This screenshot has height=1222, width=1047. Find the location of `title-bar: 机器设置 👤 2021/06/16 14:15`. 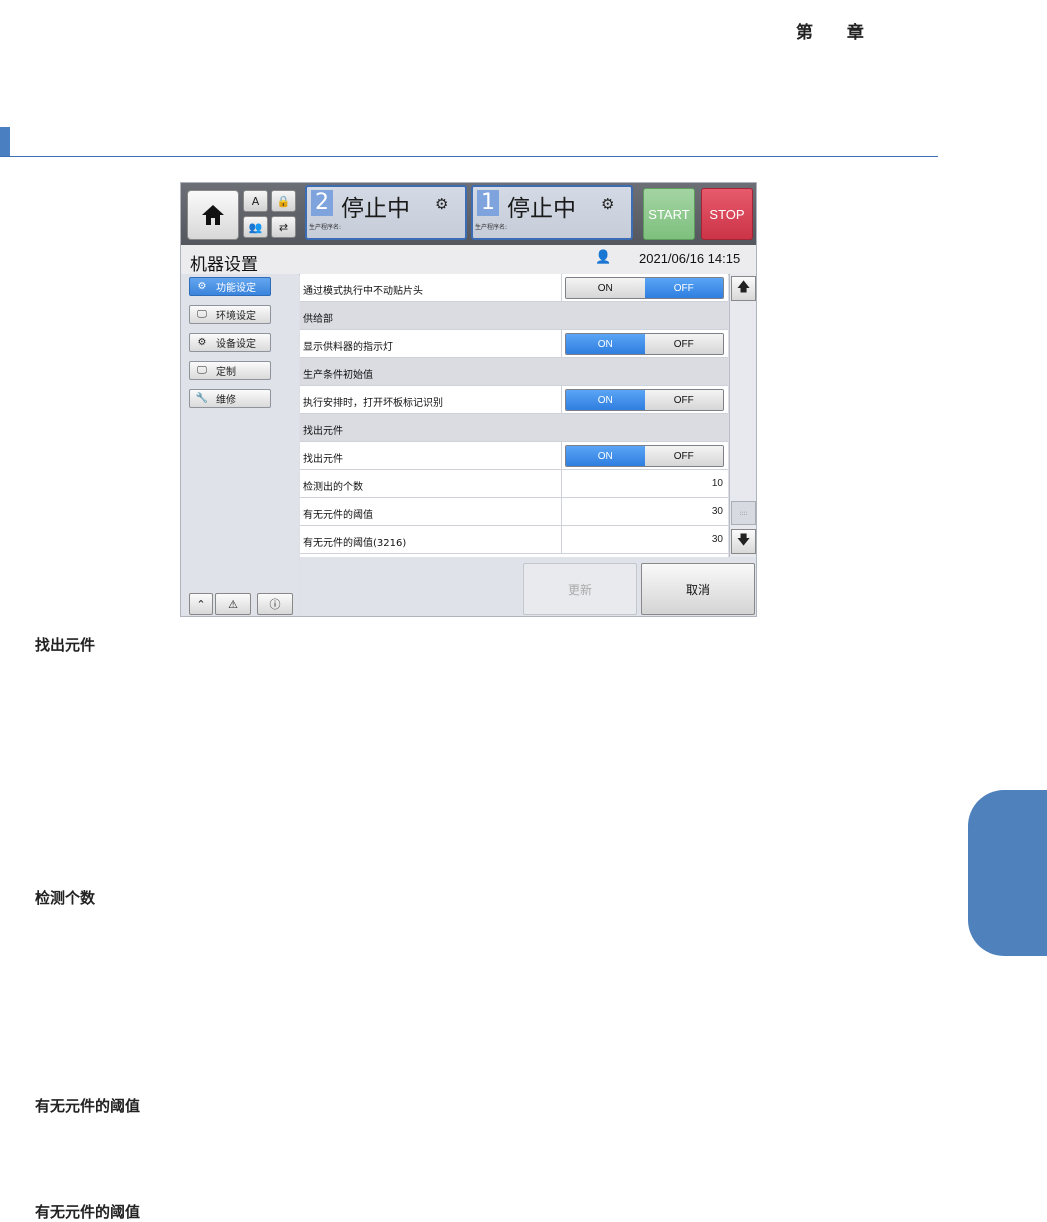

title-bar: 机器设置 👤 2021/06/16 14:15 is located at coordinates (468, 260).